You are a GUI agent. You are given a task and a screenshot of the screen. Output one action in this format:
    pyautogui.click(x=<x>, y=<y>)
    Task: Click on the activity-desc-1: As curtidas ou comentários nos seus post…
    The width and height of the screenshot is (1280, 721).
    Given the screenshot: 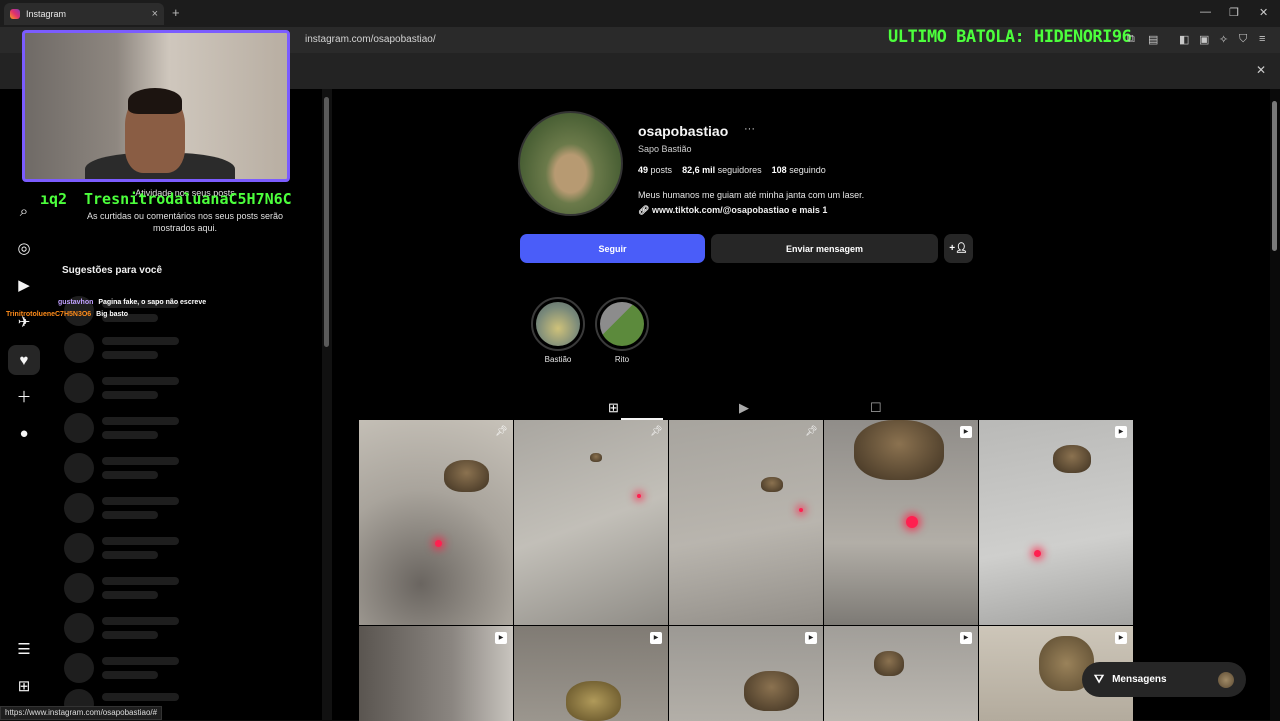 What is the action you would take?
    pyautogui.click(x=185, y=216)
    